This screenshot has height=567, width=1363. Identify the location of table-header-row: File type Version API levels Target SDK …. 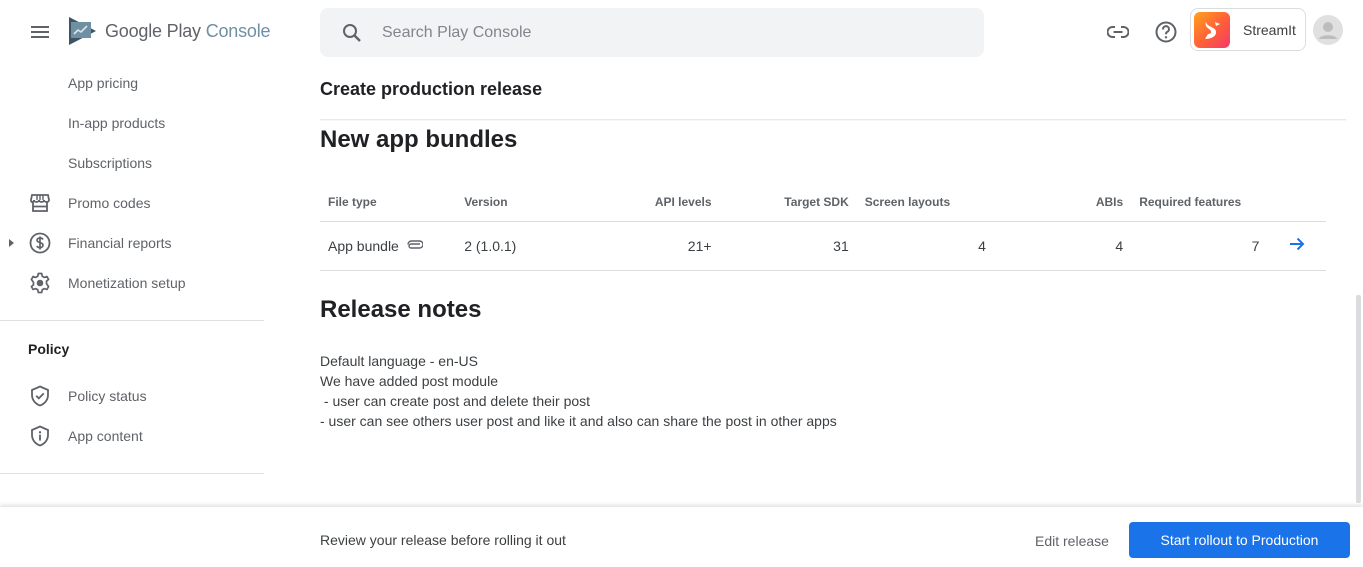
(823, 203).